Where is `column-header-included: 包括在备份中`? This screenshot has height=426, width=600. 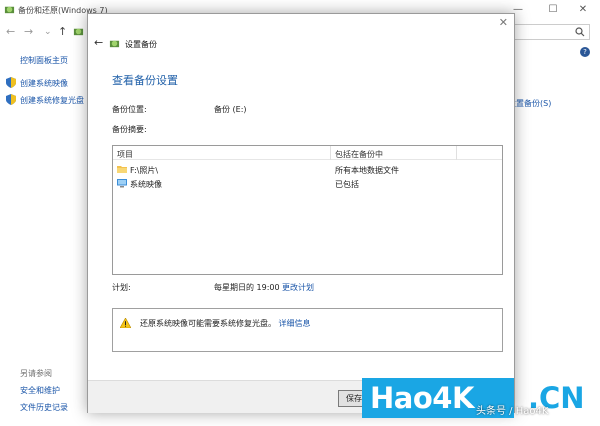 column-header-included: 包括在备份中 is located at coordinates (359, 154).